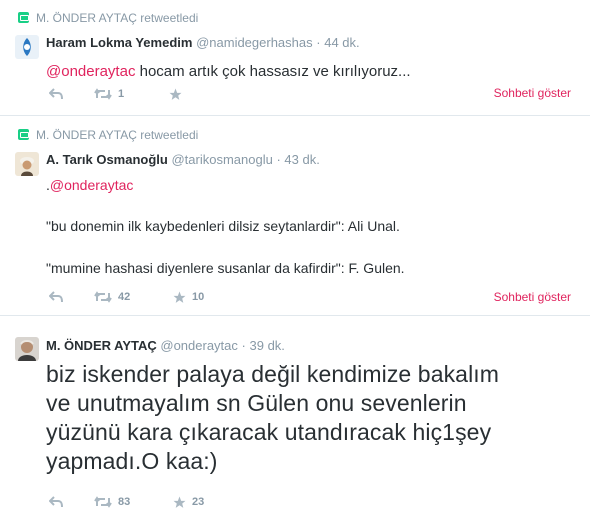 The image size is (590, 523). Describe the element at coordinates (124, 502) in the screenshot. I see `retweet-count: 83` at that location.